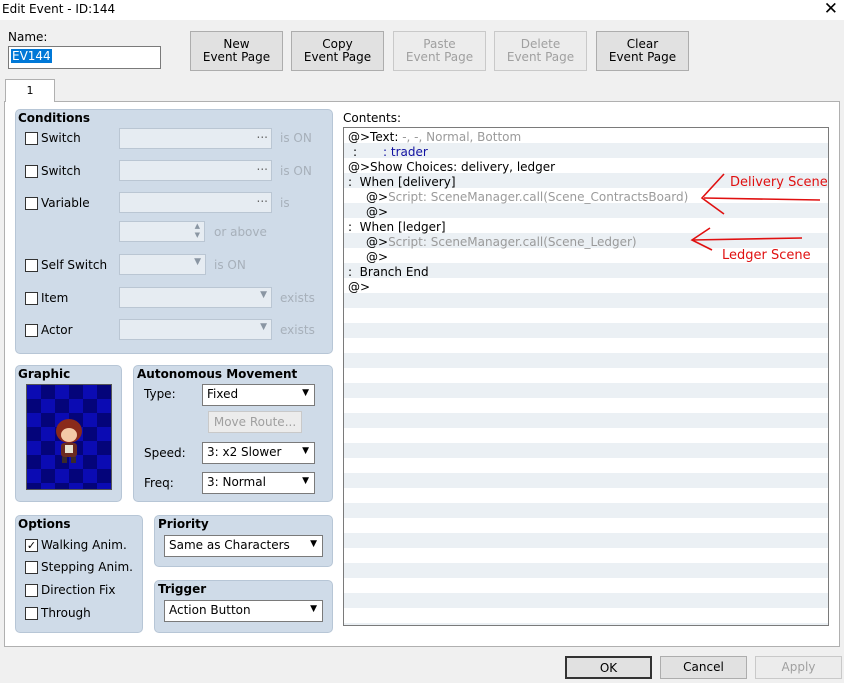 This screenshot has width=844, height=683. Describe the element at coordinates (74, 265) in the screenshot. I see `self-switch-label: Self Switch` at that location.